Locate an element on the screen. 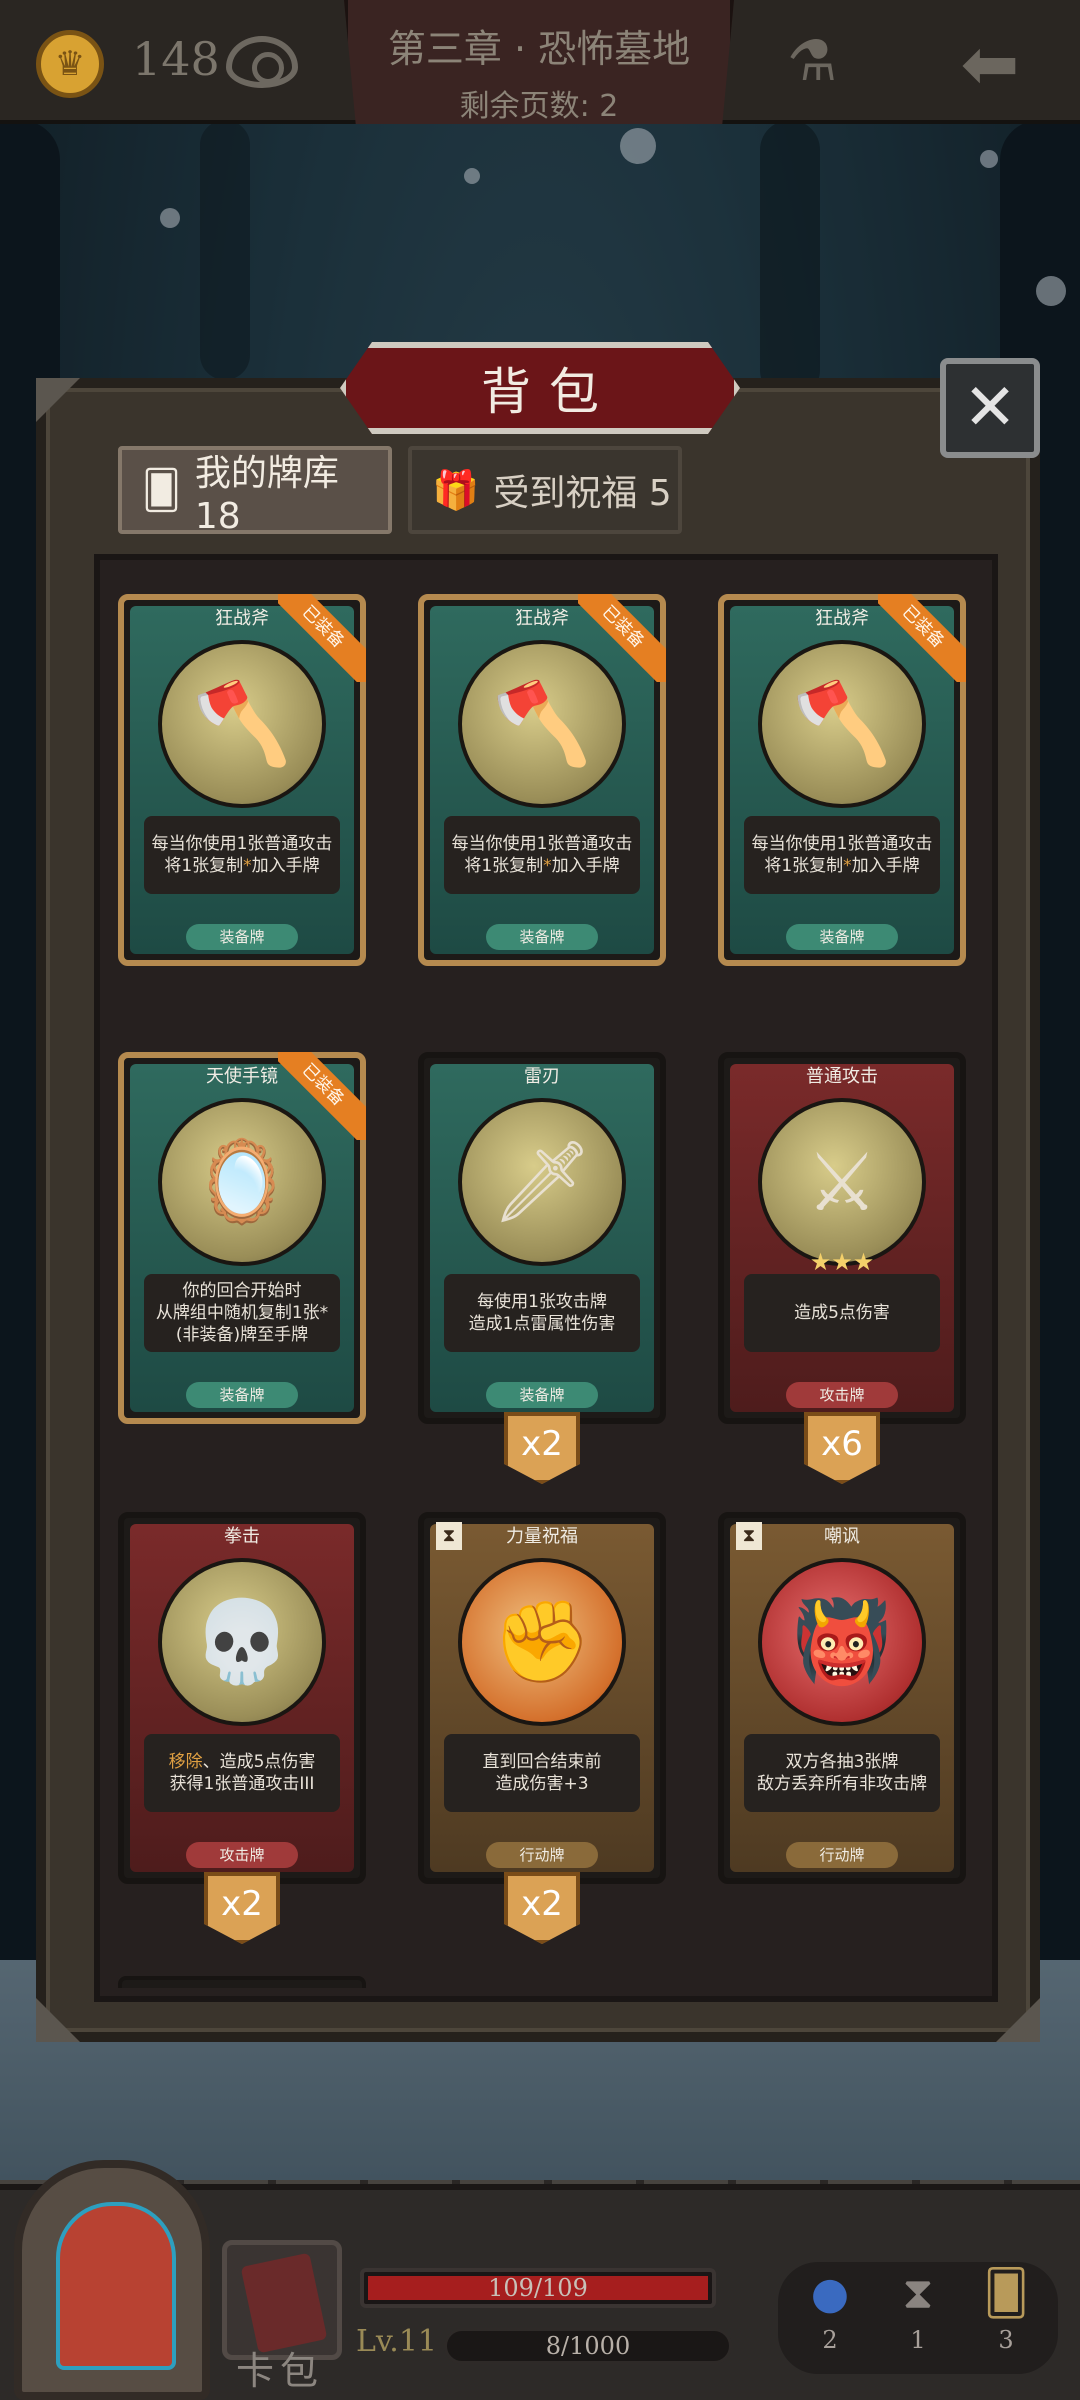 Image resolution: width=1080 pixels, height=2400 pixels. chapter-title: 第三章 · 恐怖墓地 is located at coordinates (539, 49).